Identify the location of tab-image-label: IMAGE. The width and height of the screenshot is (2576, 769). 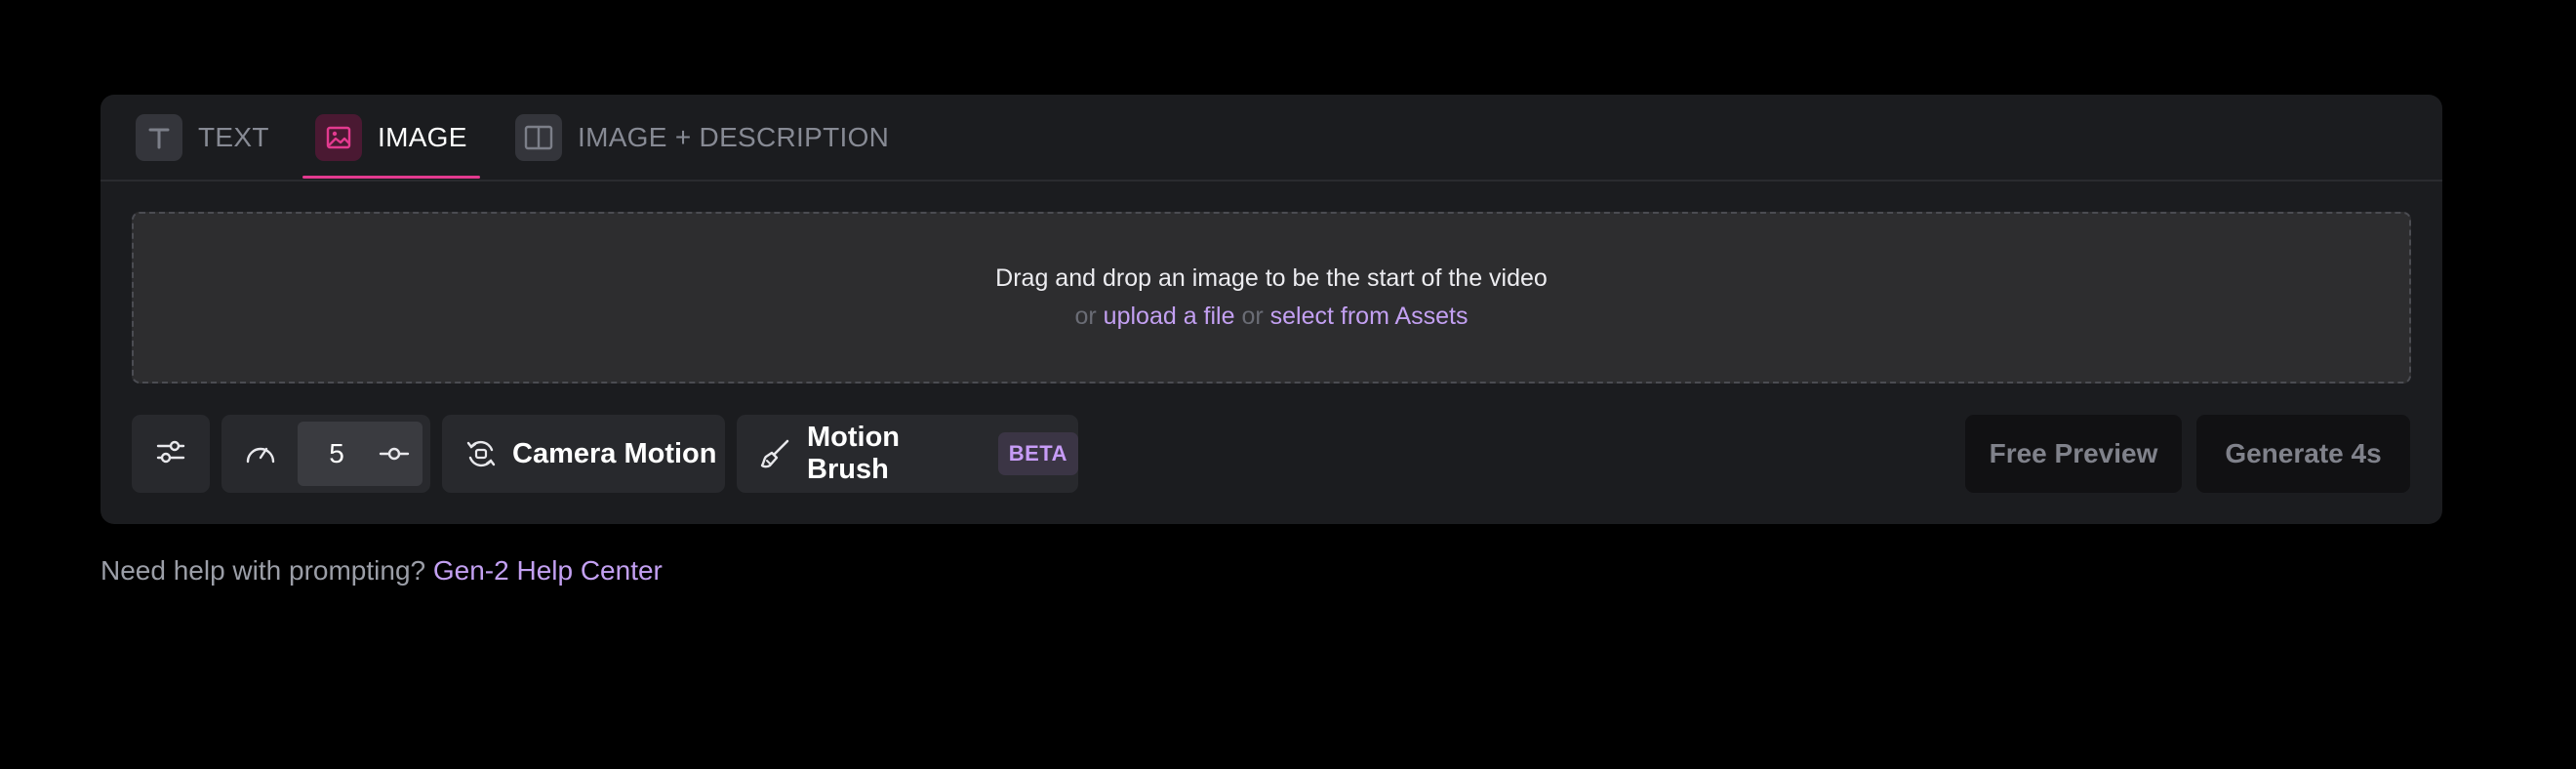
(422, 136).